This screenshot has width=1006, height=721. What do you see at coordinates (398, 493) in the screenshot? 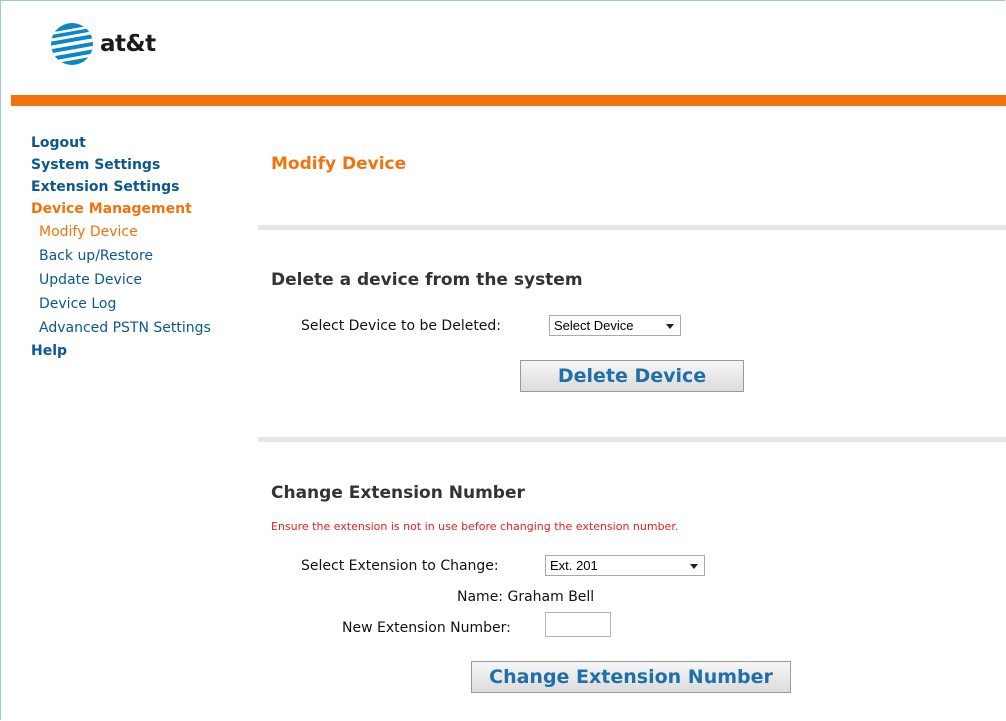
I see `change-section-title: Change Extension Number` at bounding box center [398, 493].